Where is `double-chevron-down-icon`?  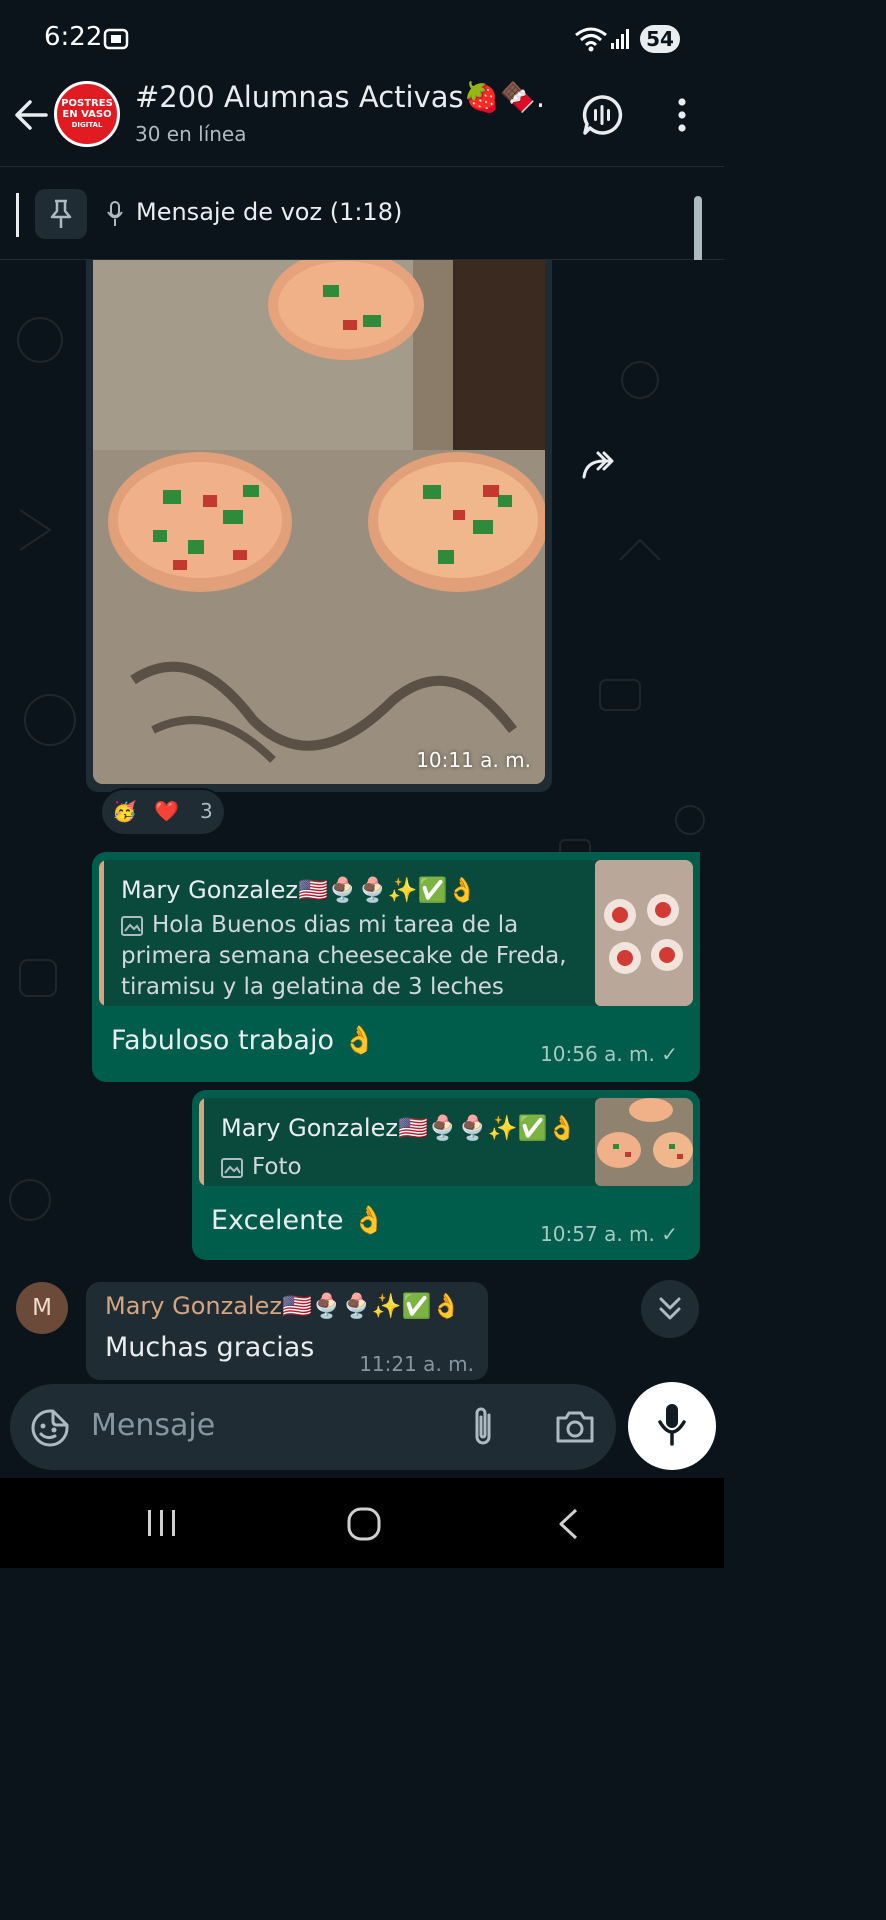
double-chevron-down-icon is located at coordinates (670, 1308).